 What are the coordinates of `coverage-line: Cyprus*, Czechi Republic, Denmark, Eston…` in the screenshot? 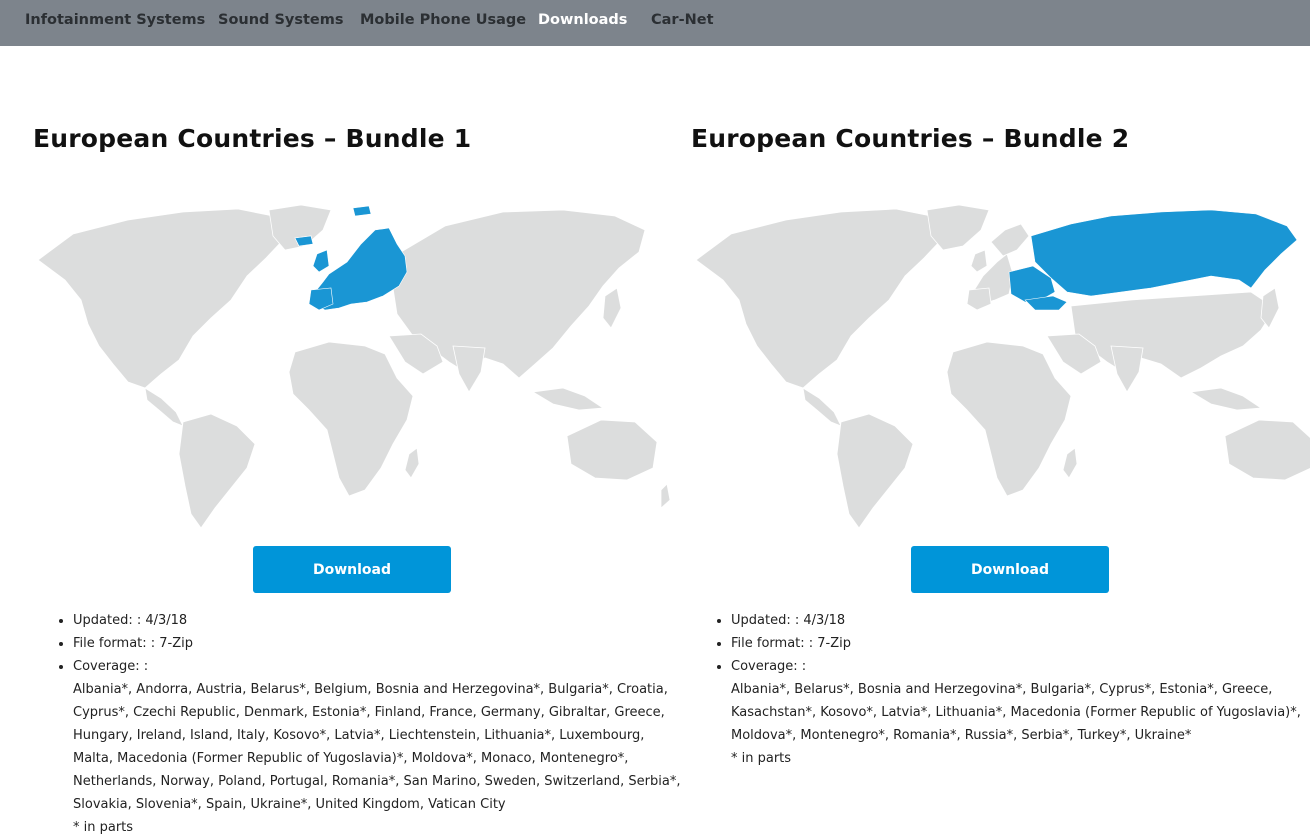 It's located at (369, 712).